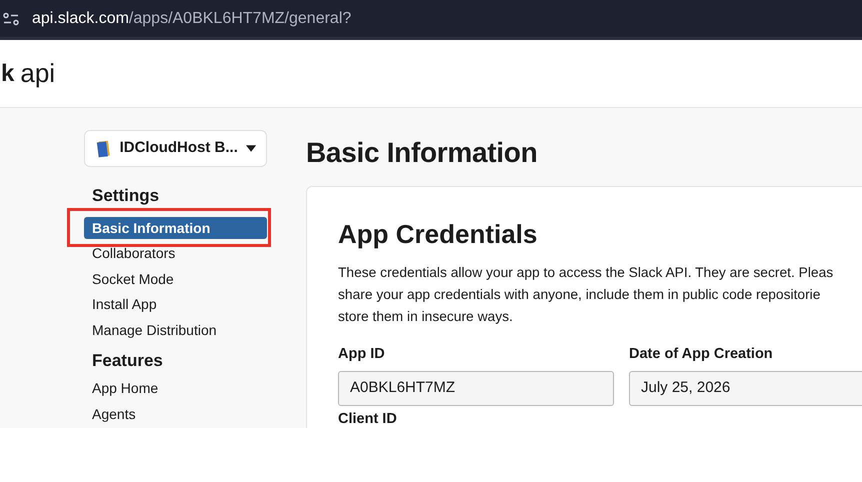 The width and height of the screenshot is (862, 482). What do you see at coordinates (11, 19) in the screenshot?
I see `site-settings-icon` at bounding box center [11, 19].